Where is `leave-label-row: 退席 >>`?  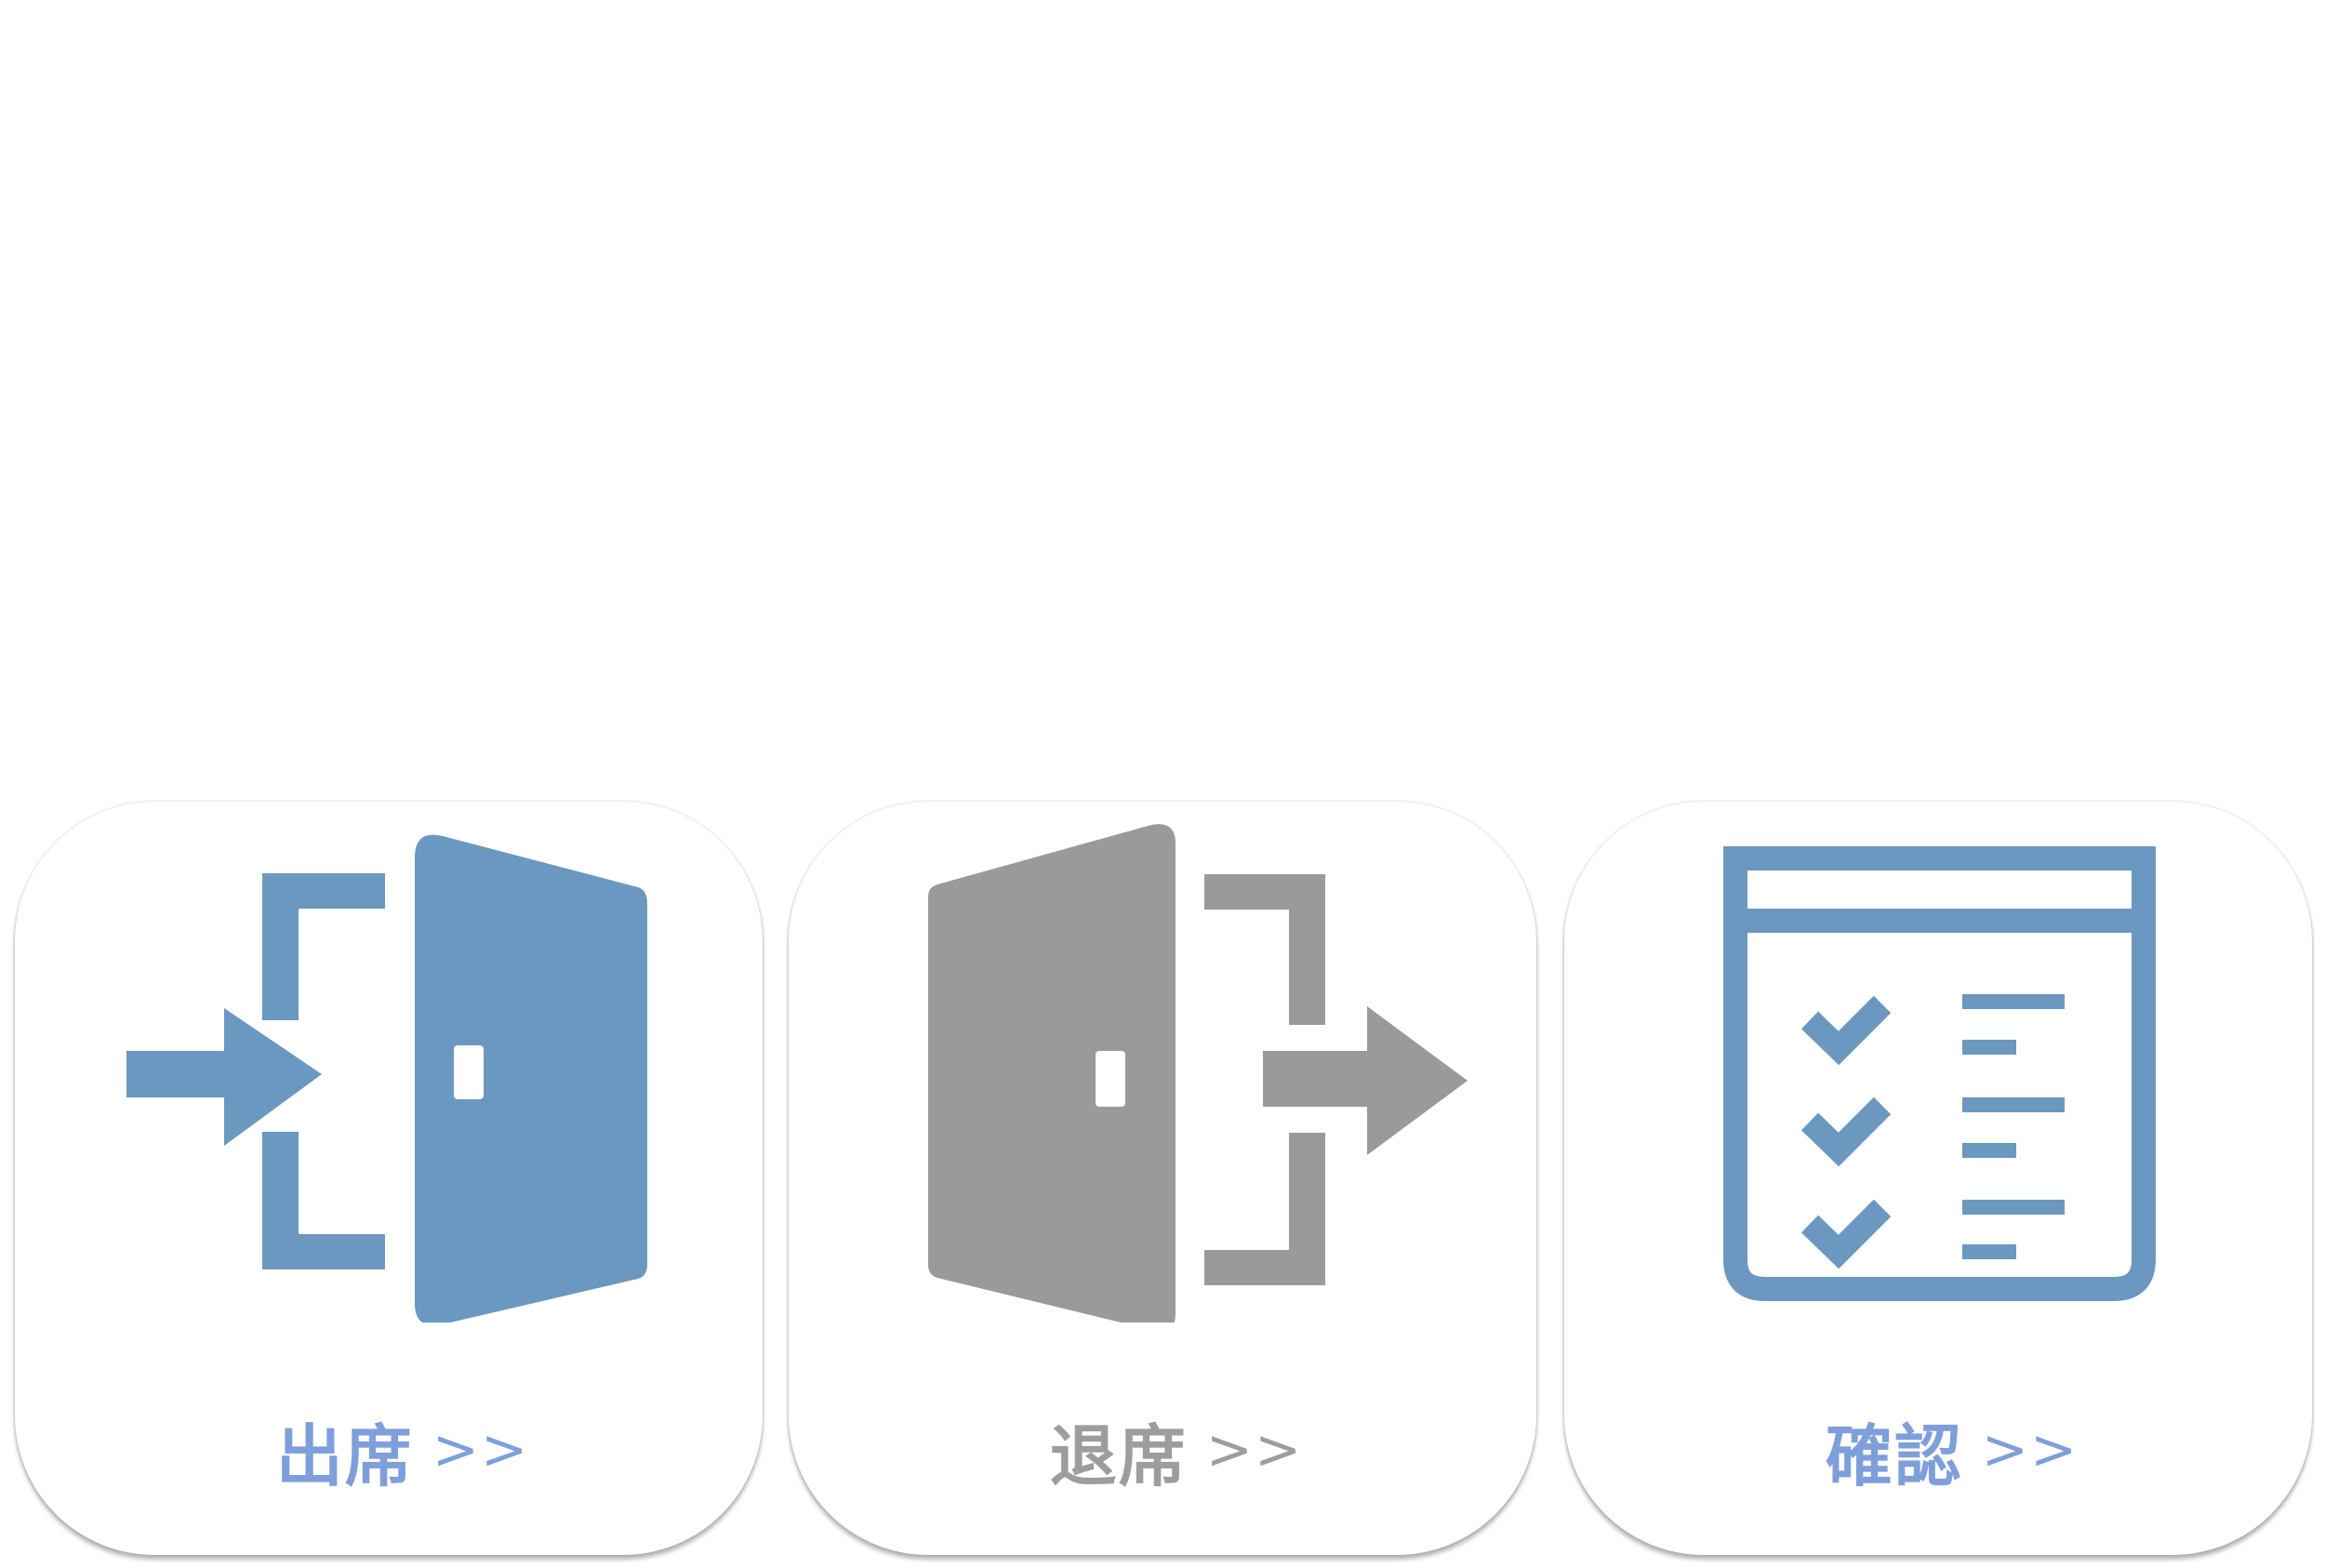
leave-label-row: 退席 >> is located at coordinates (1162, 1451).